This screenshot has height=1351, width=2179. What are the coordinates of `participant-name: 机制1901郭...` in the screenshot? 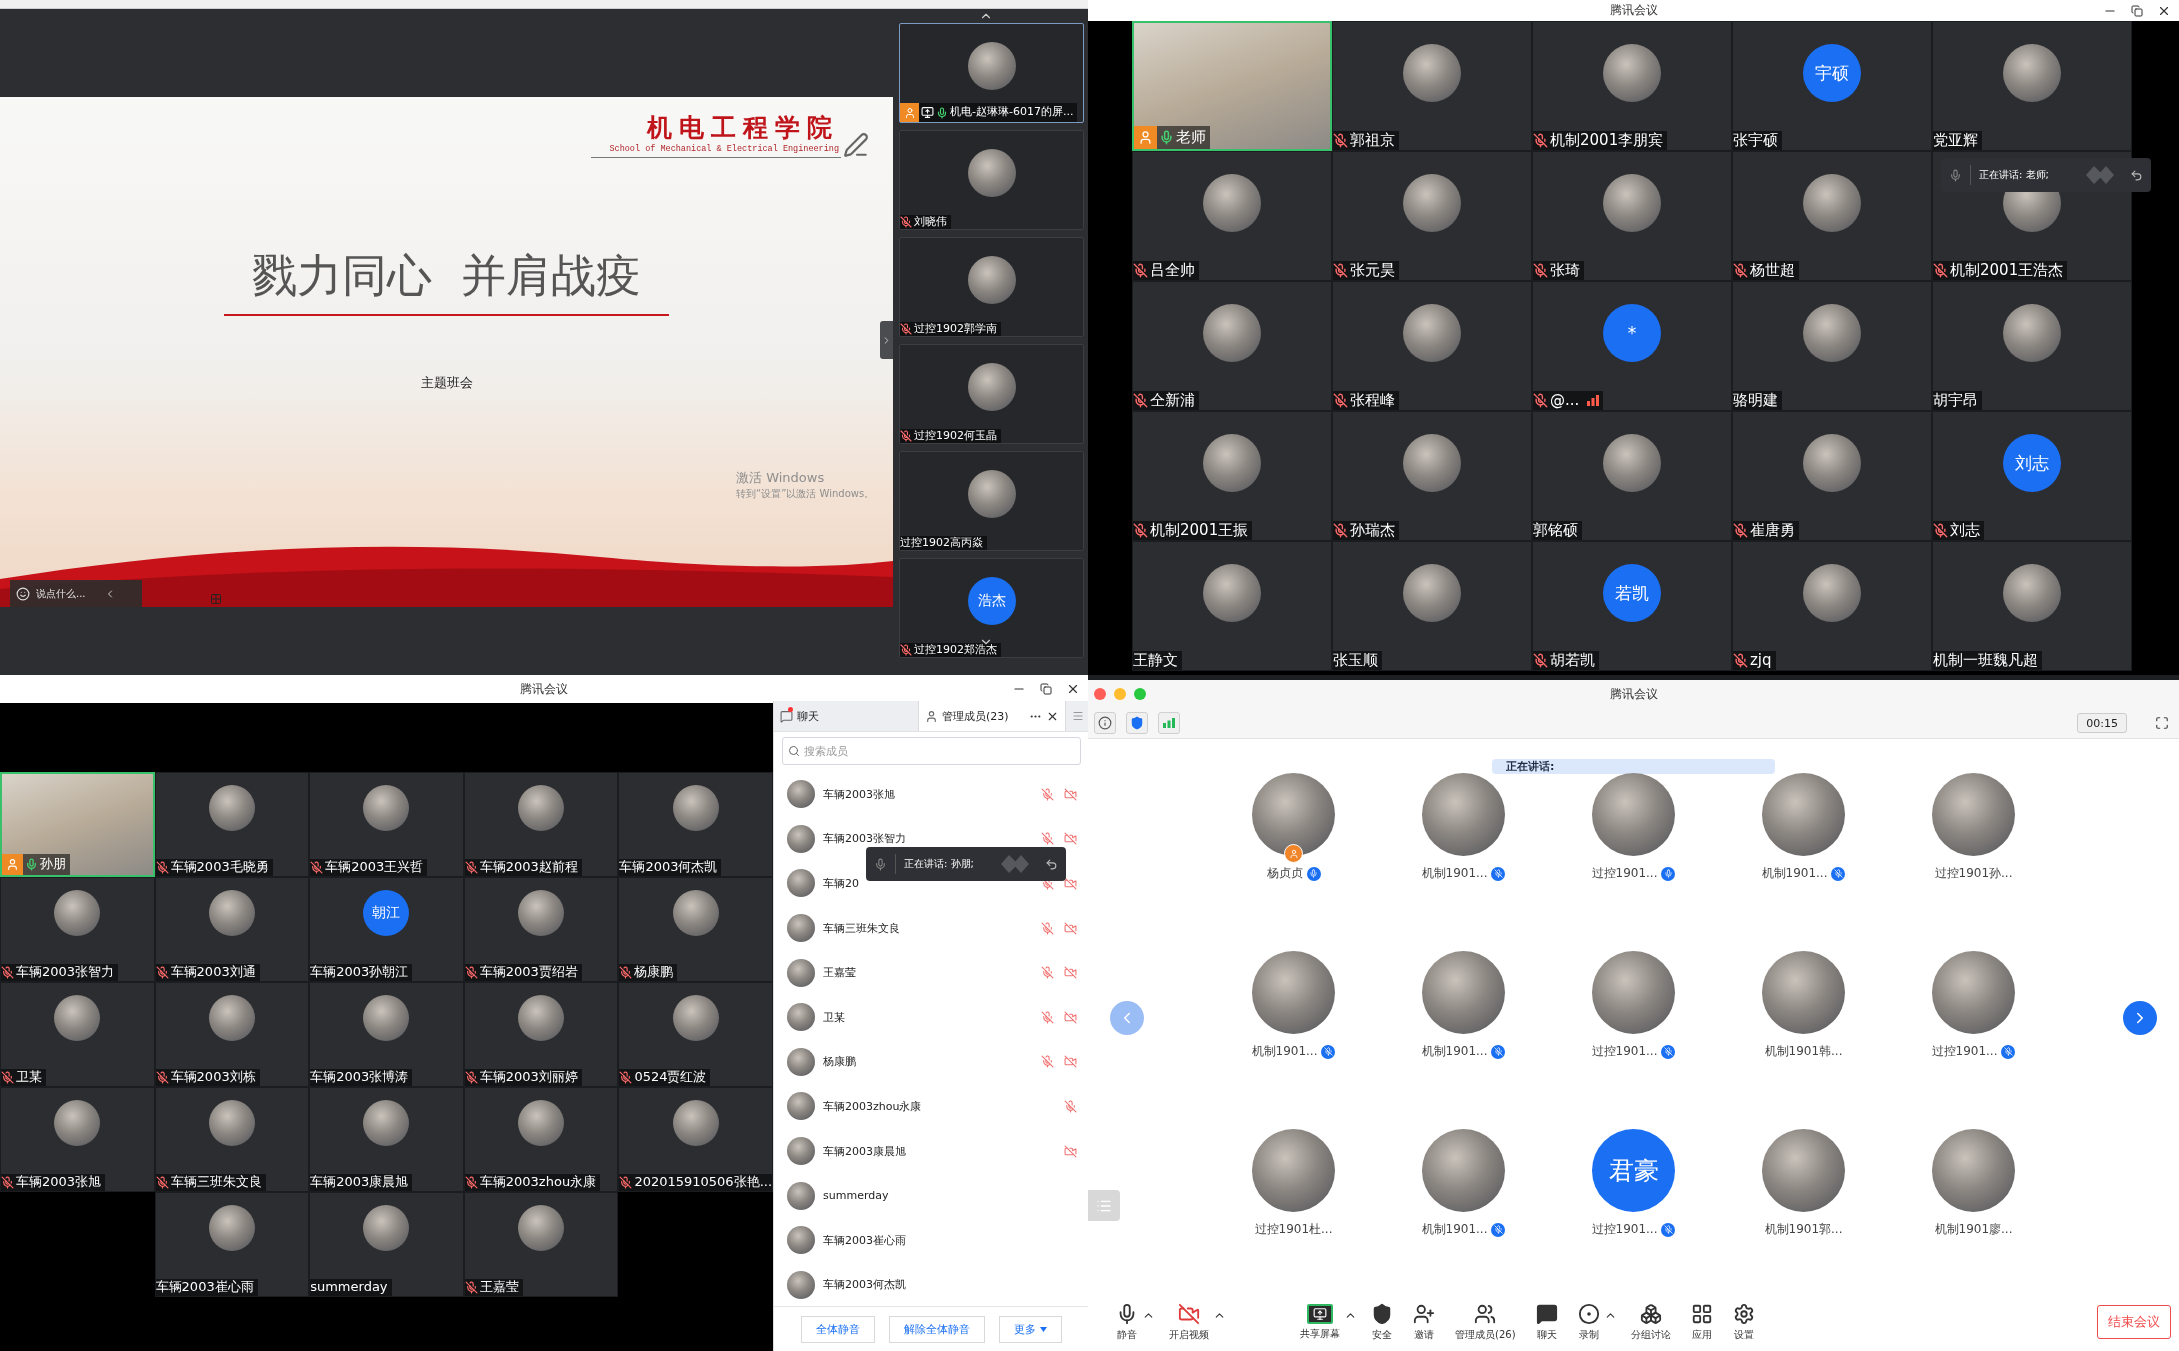 It's located at (1803, 1229).